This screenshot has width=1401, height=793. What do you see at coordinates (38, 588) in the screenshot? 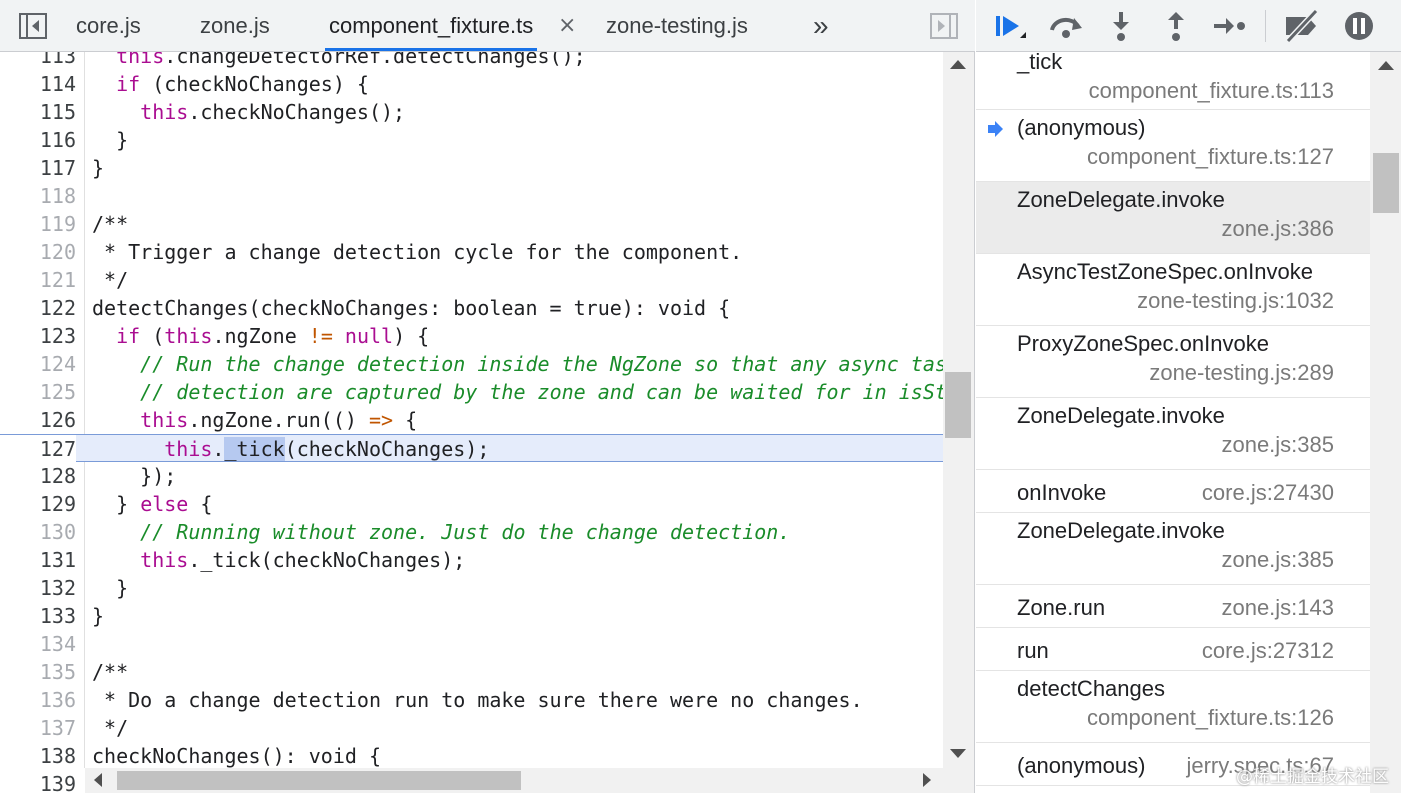
I see `line-number: 132` at bounding box center [38, 588].